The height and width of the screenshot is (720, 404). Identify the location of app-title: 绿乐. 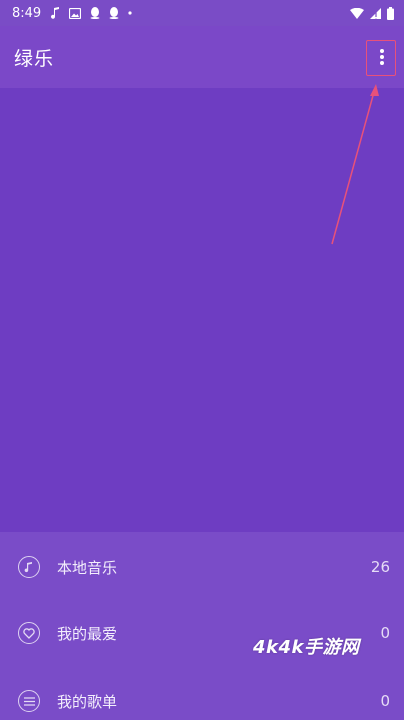
(34, 58).